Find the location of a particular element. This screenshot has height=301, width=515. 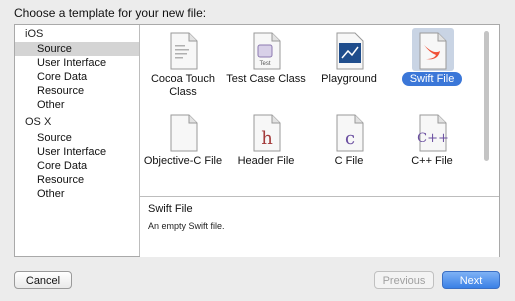

blank-document-icon is located at coordinates (184, 133).